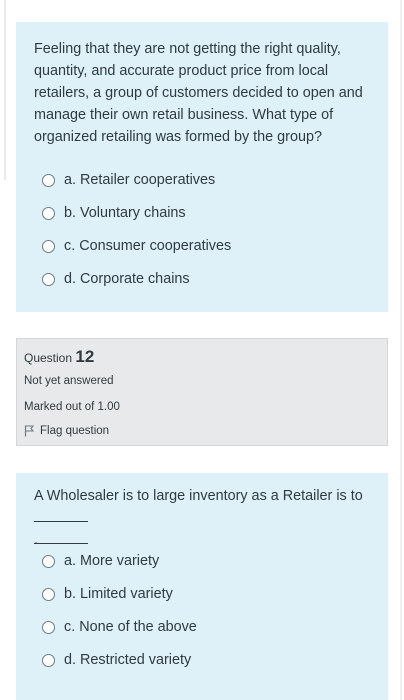  Describe the element at coordinates (72, 407) in the screenshot. I see `question-grade: Marked out of 1.00` at that location.